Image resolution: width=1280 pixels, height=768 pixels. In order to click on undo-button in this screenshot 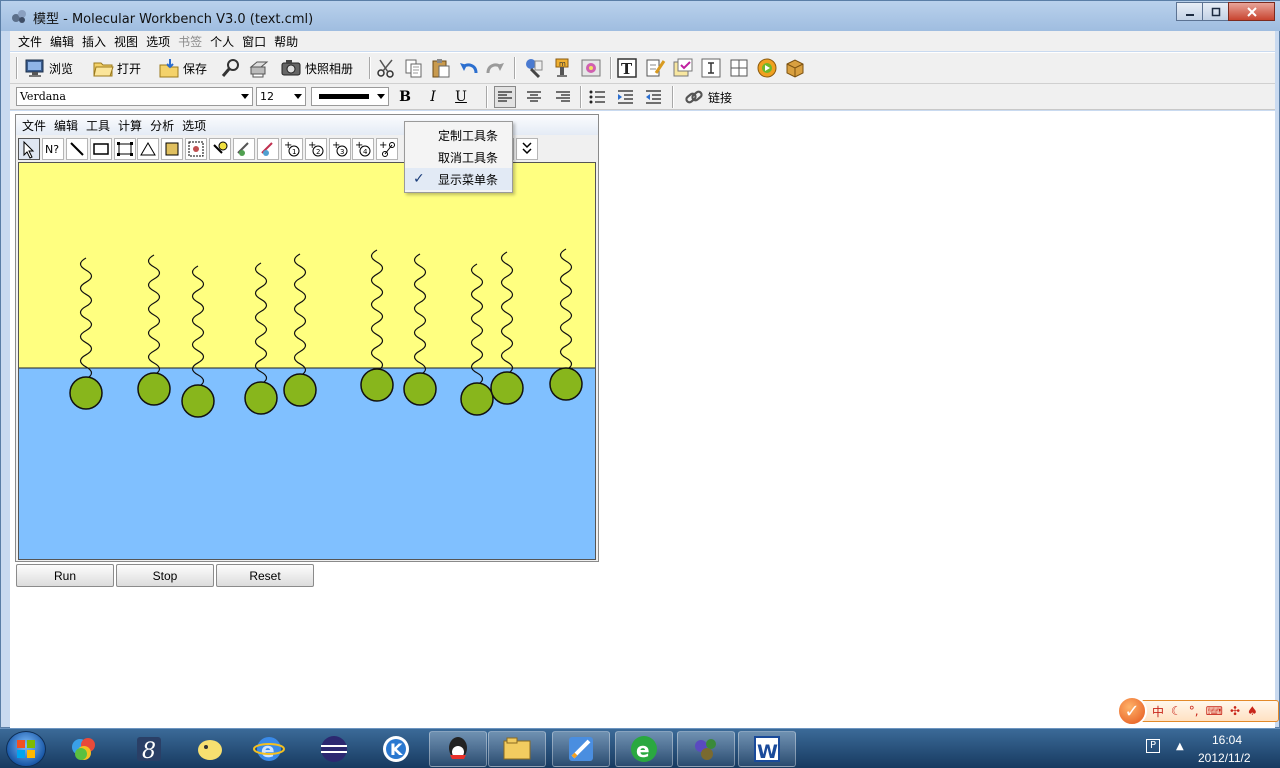, I will do `click(469, 68)`.